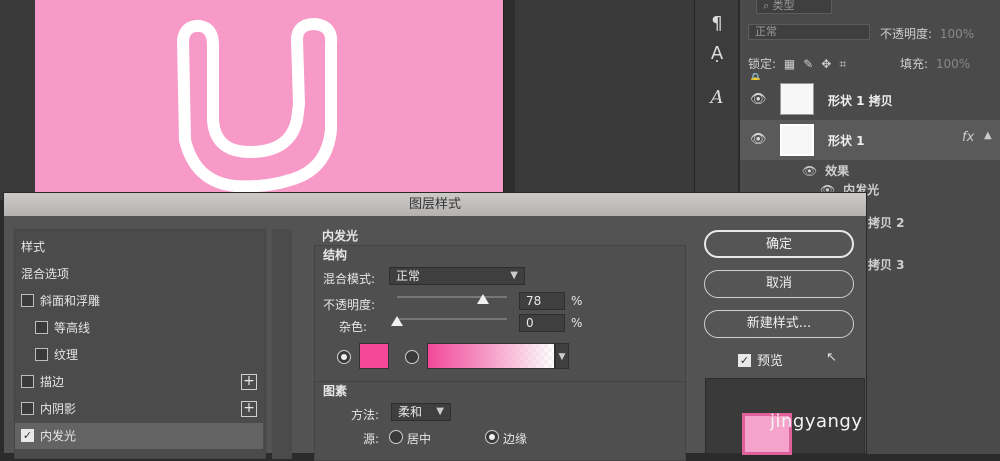  I want to click on style-item-contour: 等高线, so click(139, 328).